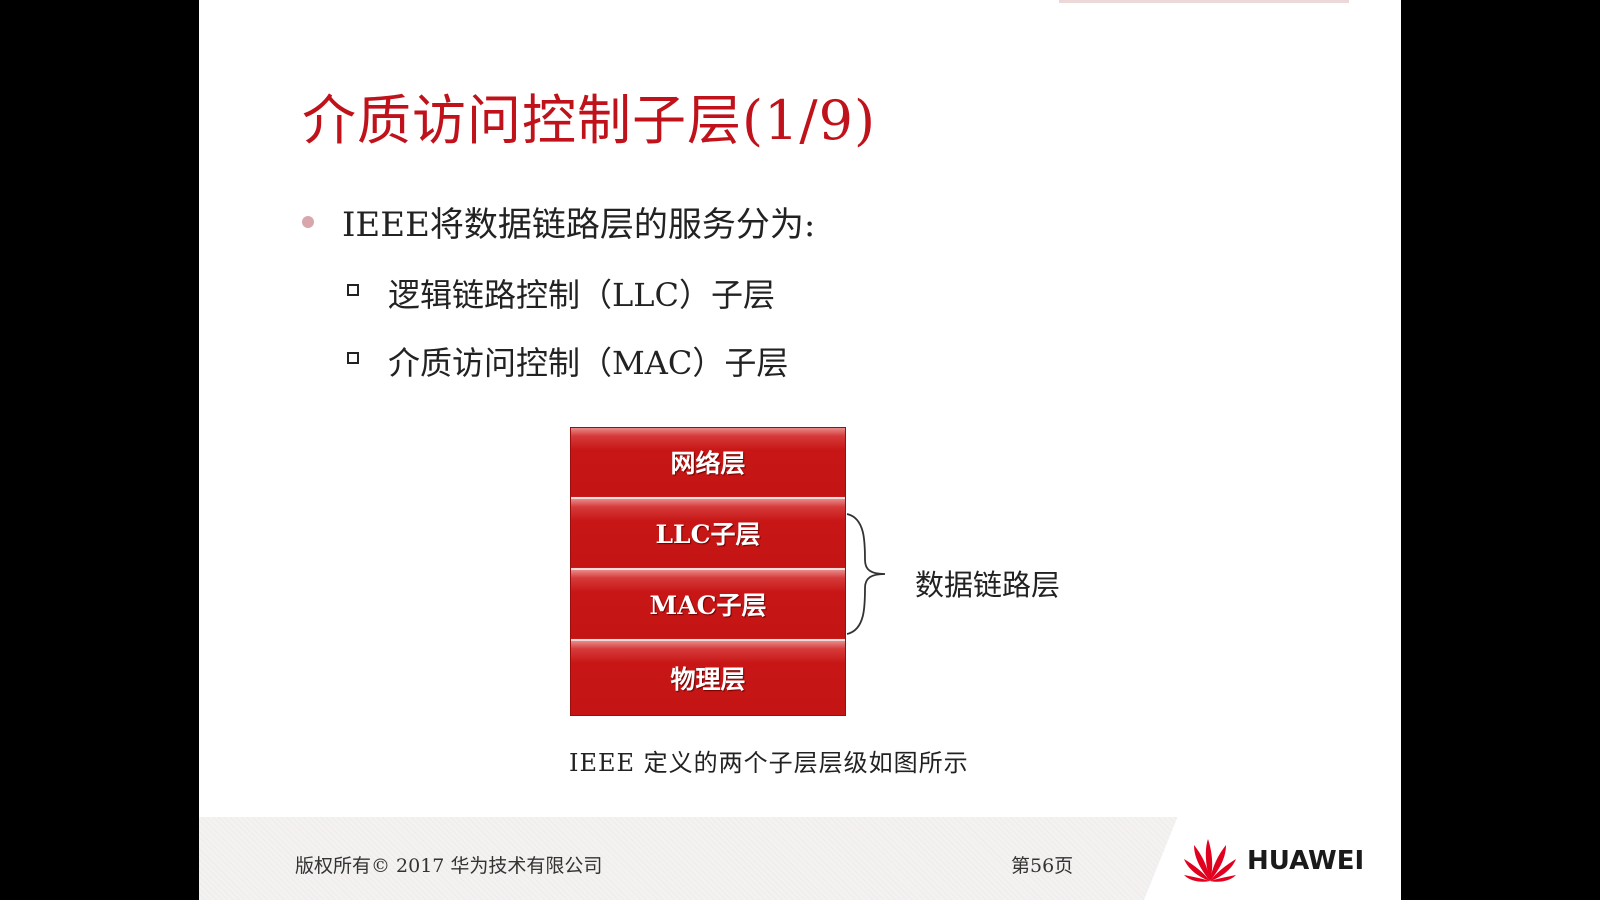  What do you see at coordinates (708, 678) in the screenshot?
I see `layer-physical: 物理层` at bounding box center [708, 678].